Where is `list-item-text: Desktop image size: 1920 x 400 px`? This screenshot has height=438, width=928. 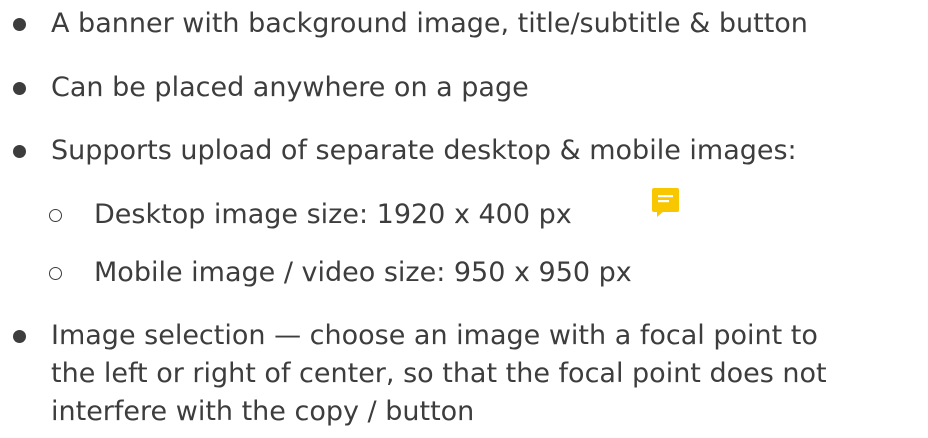 list-item-text: Desktop image size: 1920 x 400 px is located at coordinates (333, 214).